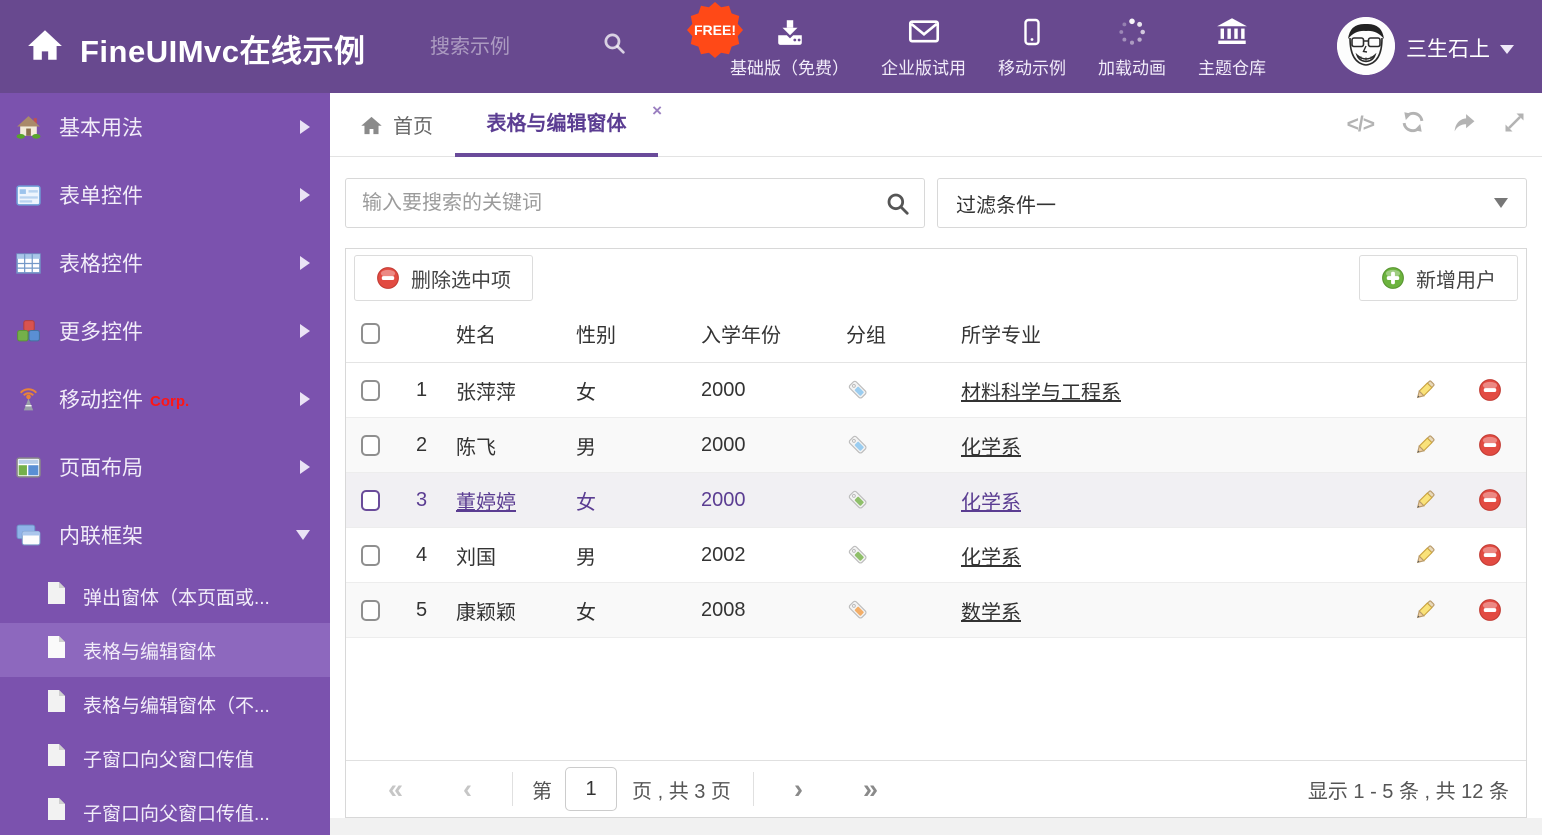 This screenshot has height=835, width=1542. I want to click on page-number-input, so click(591, 789).